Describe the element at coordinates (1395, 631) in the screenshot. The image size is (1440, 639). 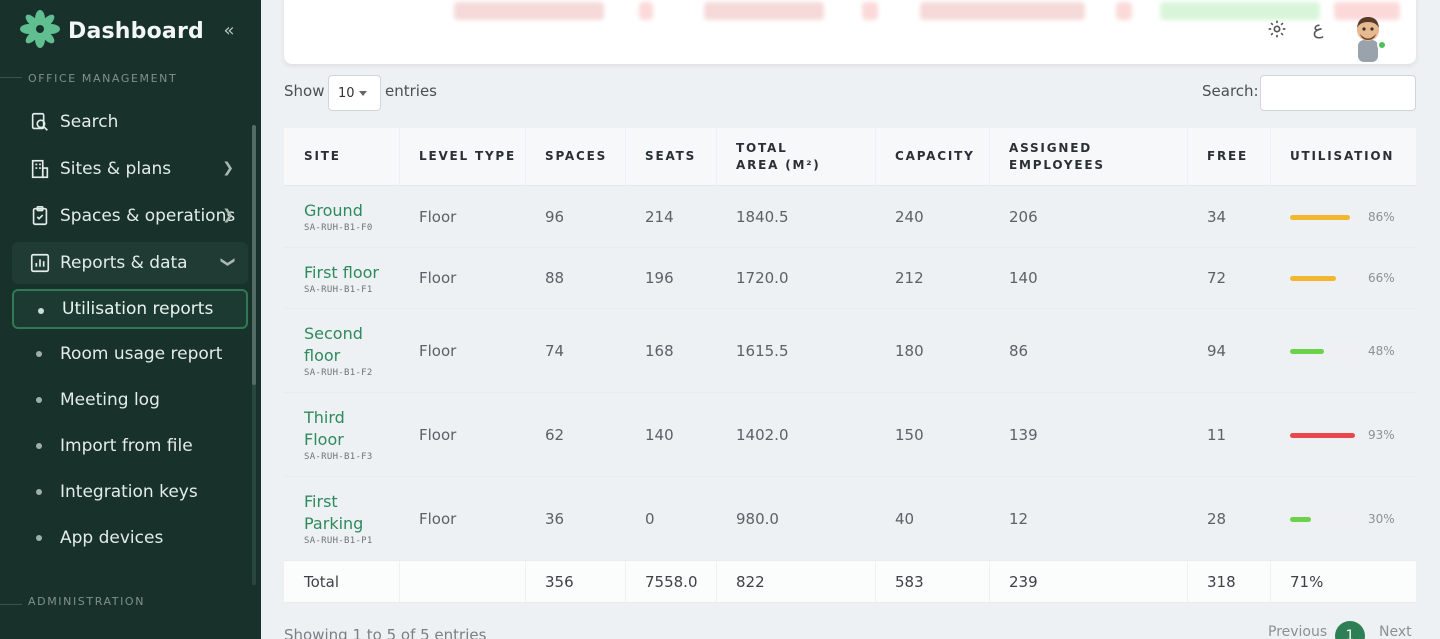
I see `next-page-button: Next` at that location.